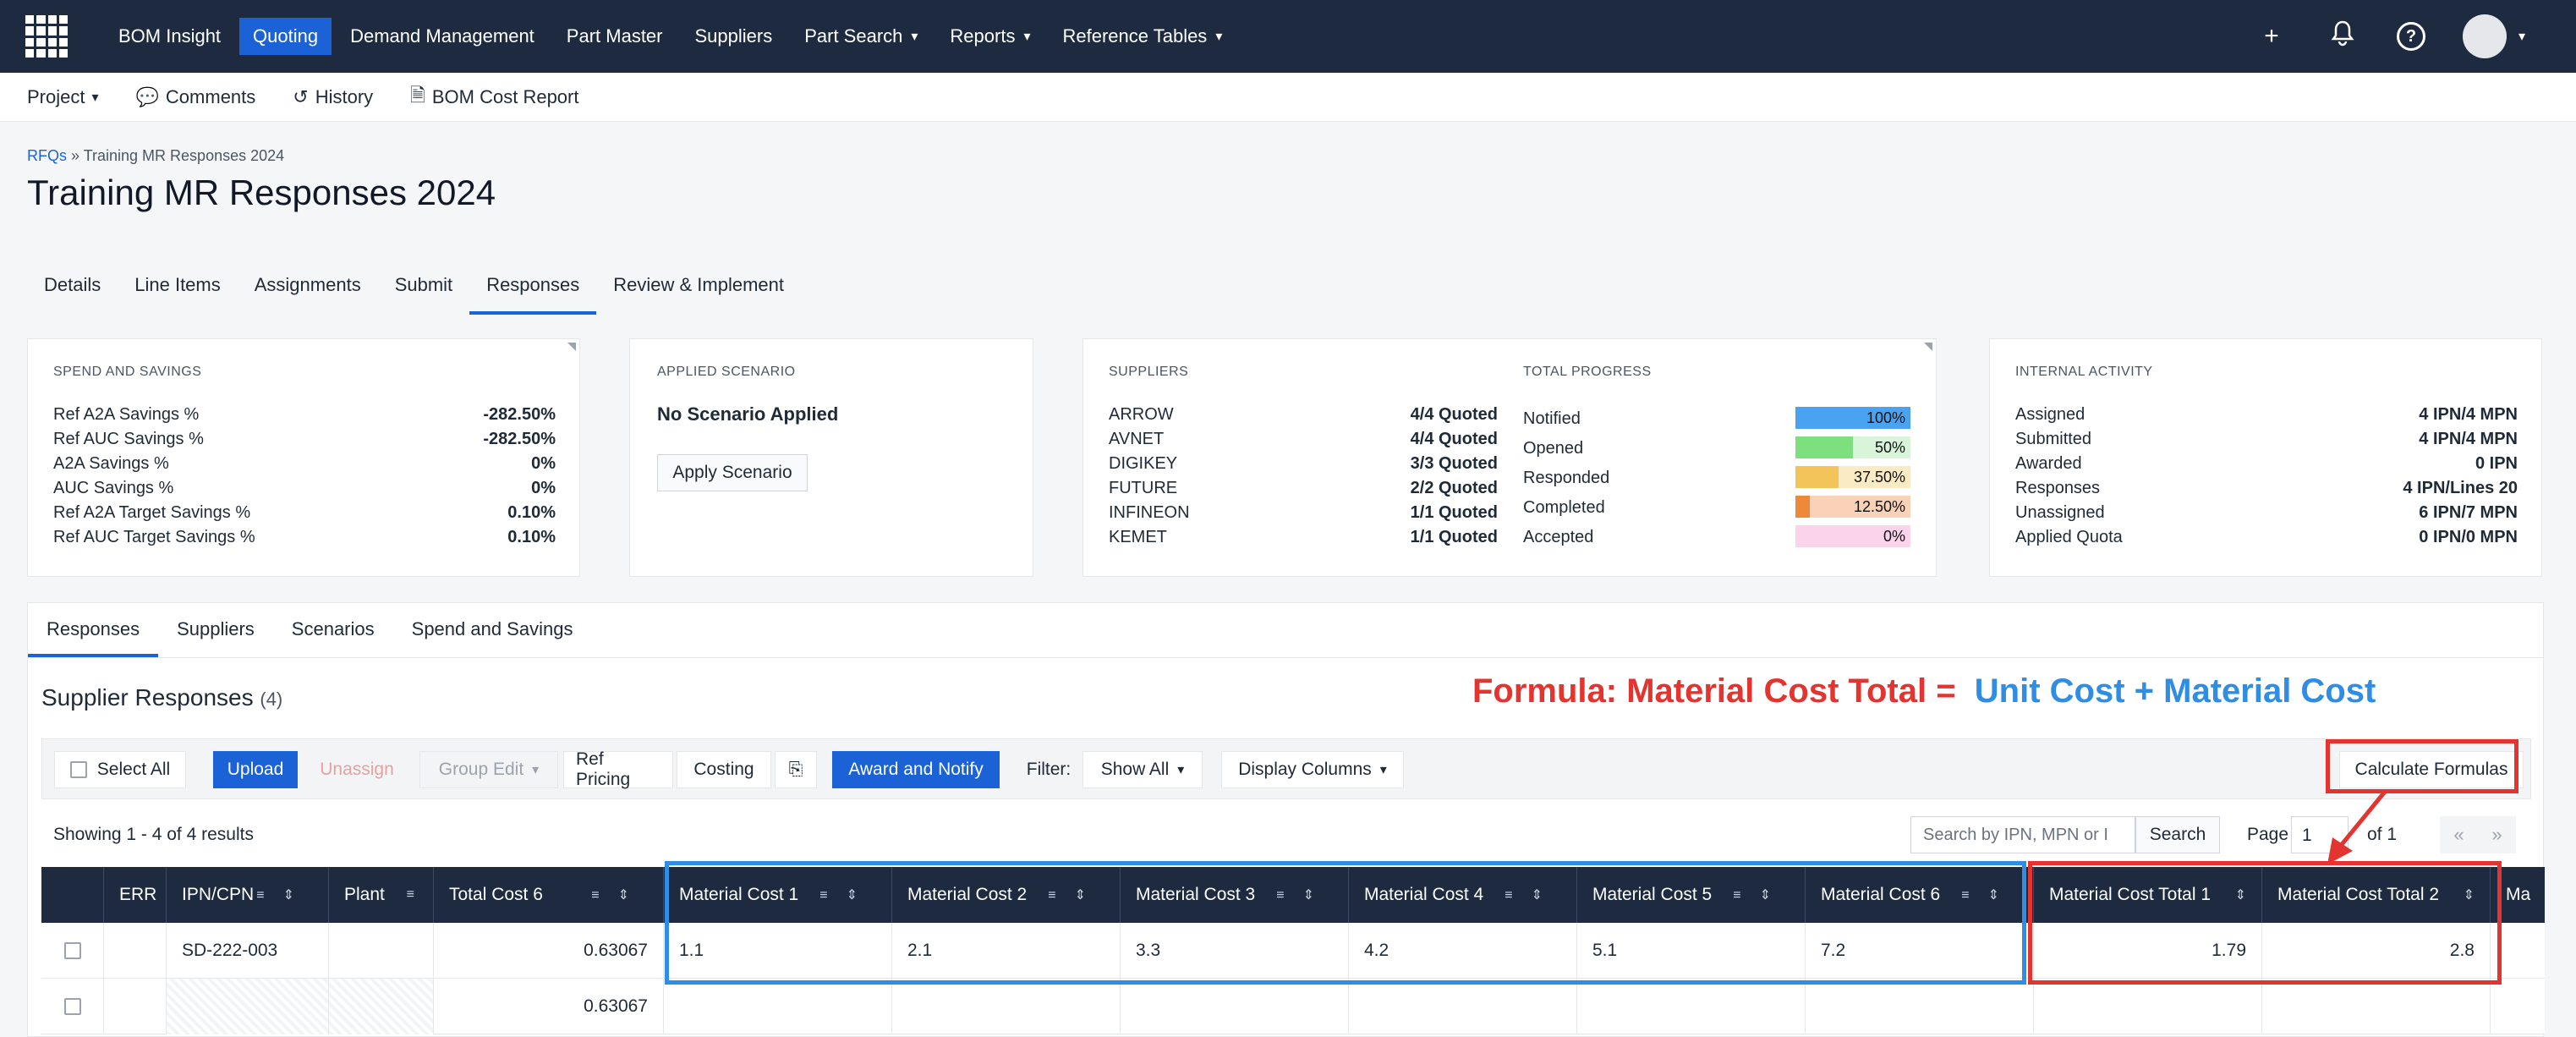 This screenshot has height=1037, width=2576. I want to click on cell-total-cost-6: 0.63067, so click(549, 1006).